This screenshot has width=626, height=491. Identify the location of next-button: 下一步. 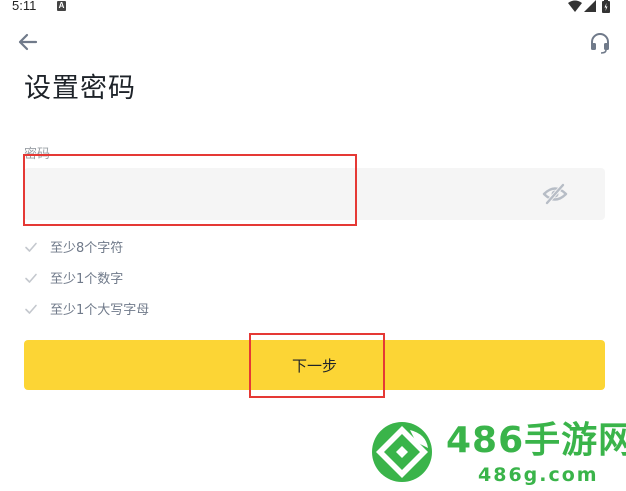
(314, 365).